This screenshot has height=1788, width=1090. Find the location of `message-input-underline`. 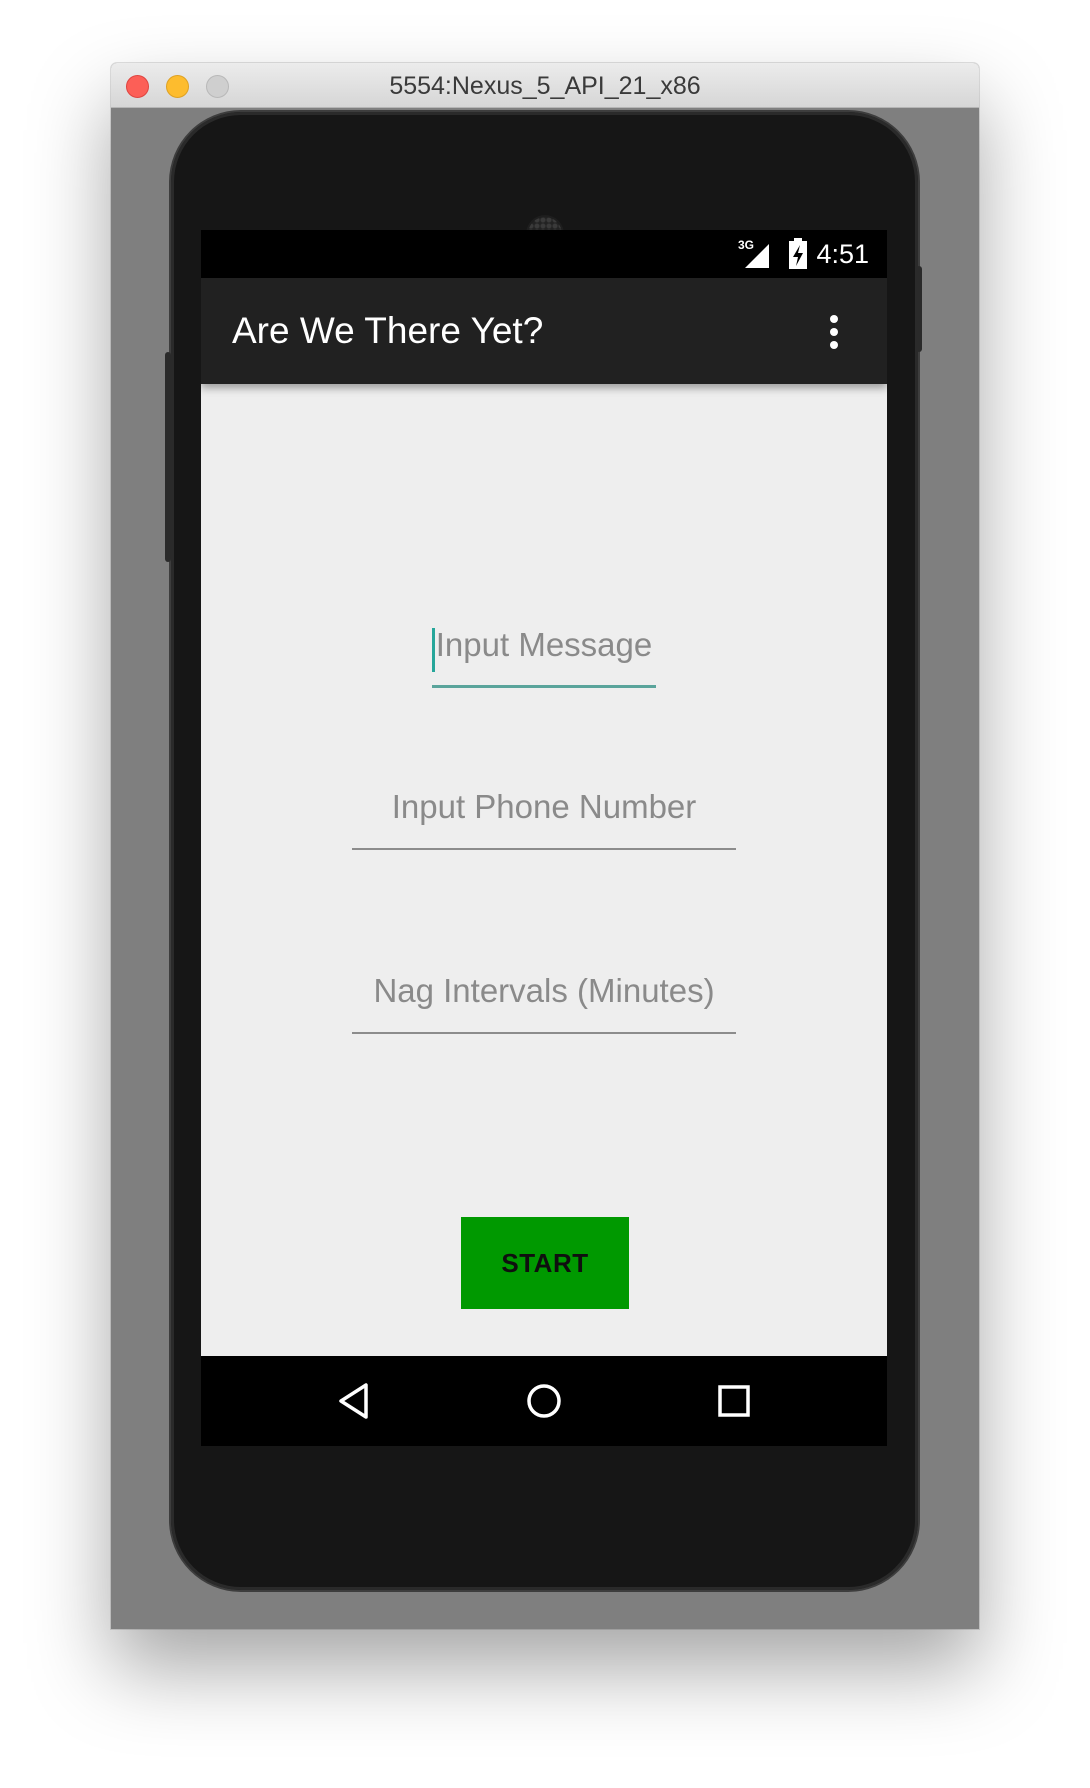

message-input-underline is located at coordinates (544, 686).